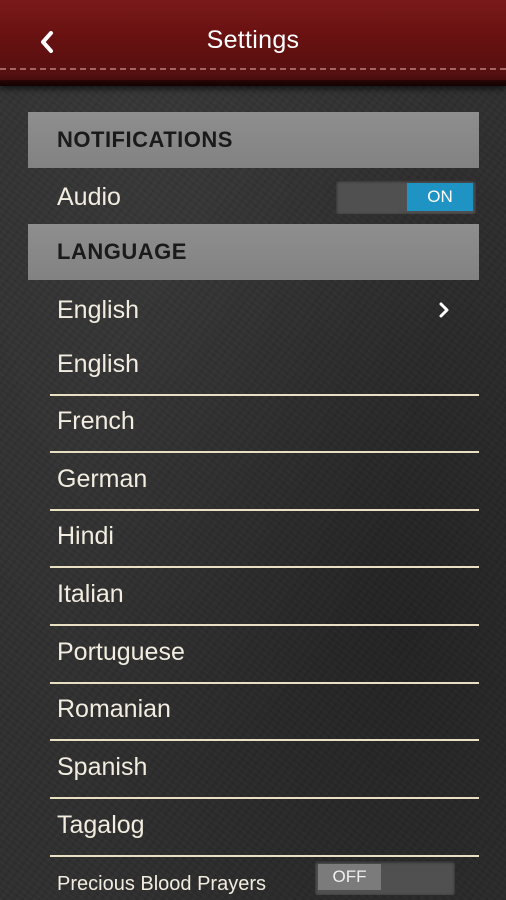  Describe the element at coordinates (102, 767) in the screenshot. I see `language-option-label: Spanish` at that location.